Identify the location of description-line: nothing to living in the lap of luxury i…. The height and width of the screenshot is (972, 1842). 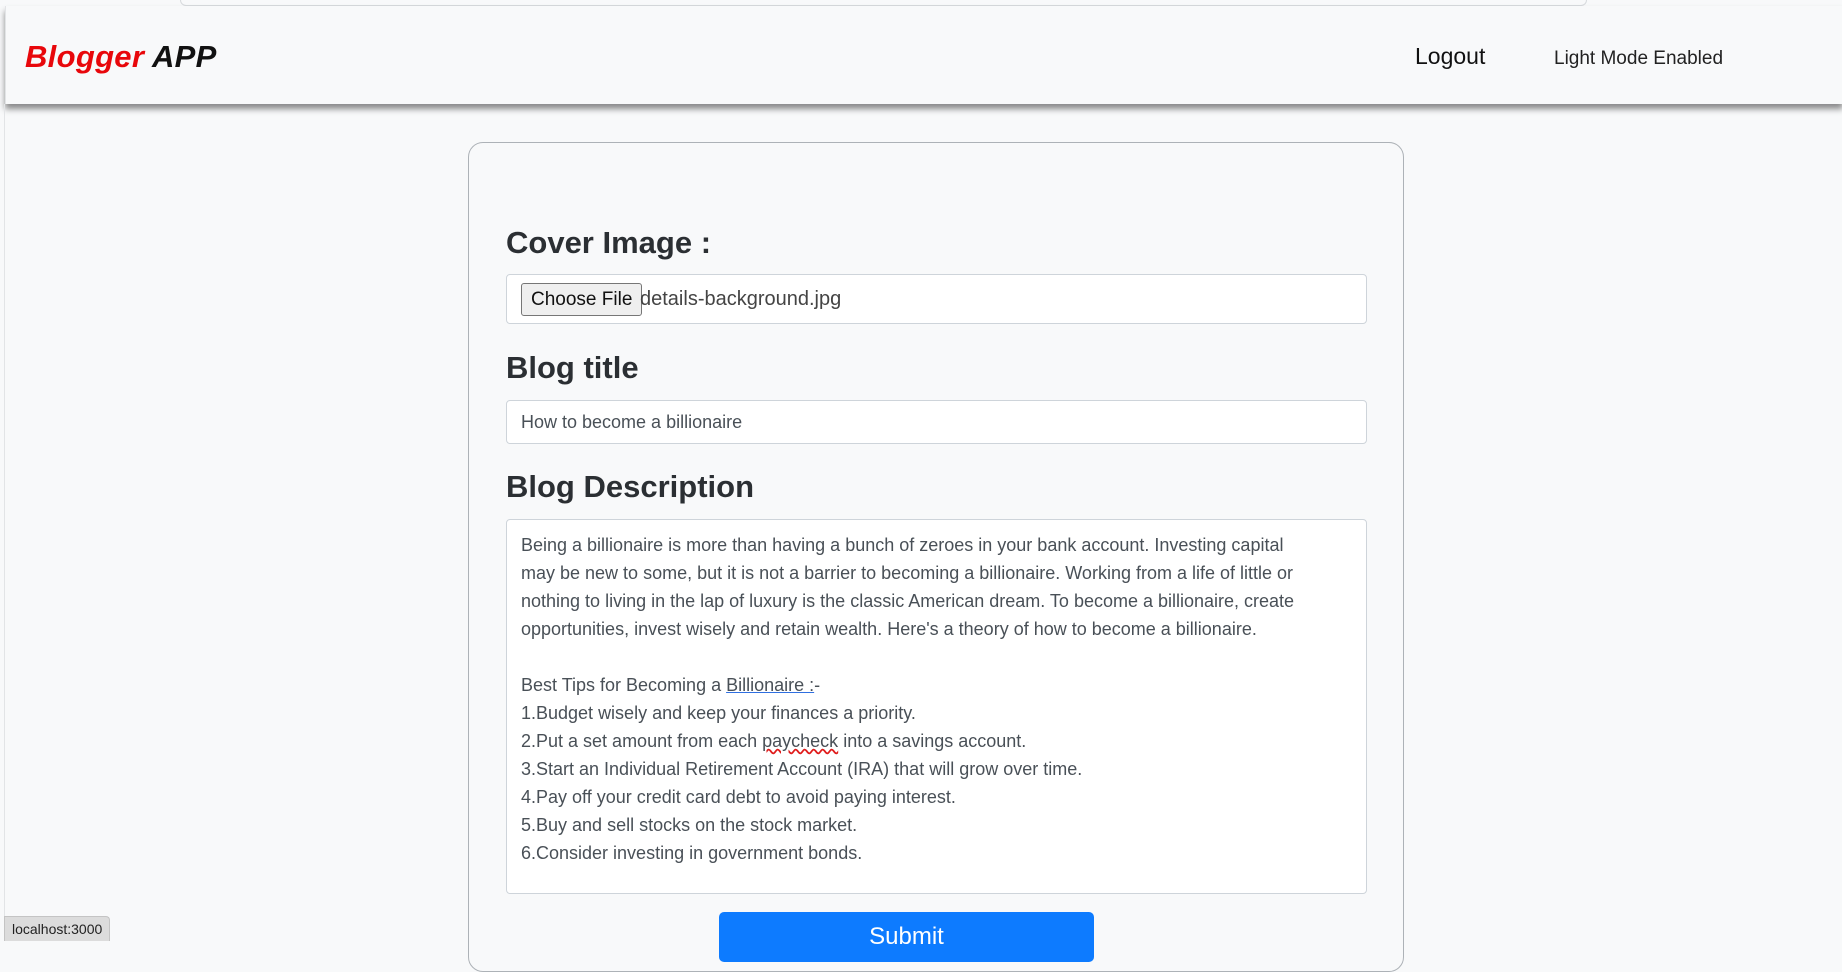
(908, 601).